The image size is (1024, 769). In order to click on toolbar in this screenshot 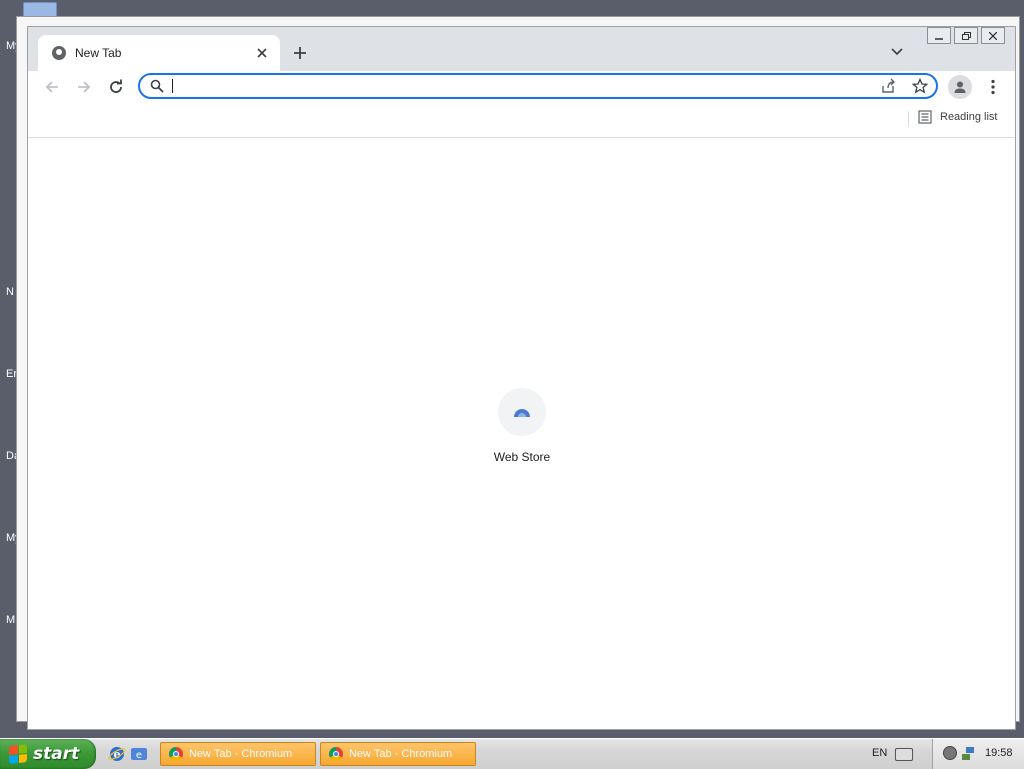, I will do `click(521, 88)`.